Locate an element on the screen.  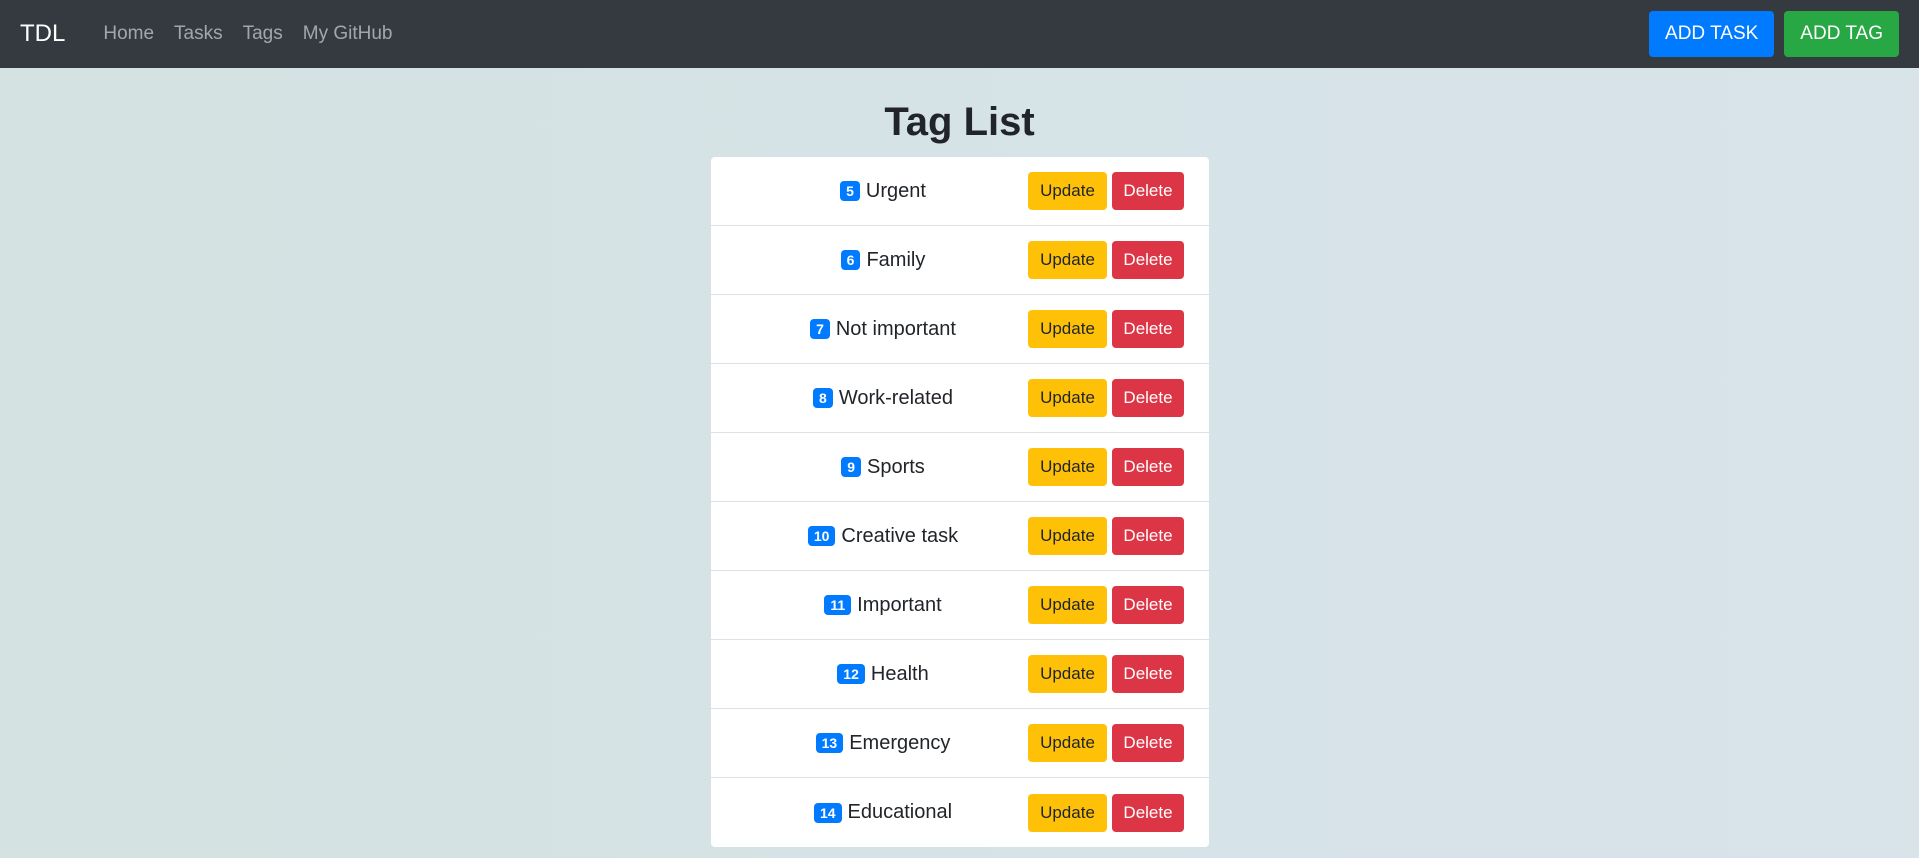
page-title: Tag List is located at coordinates (959, 122).